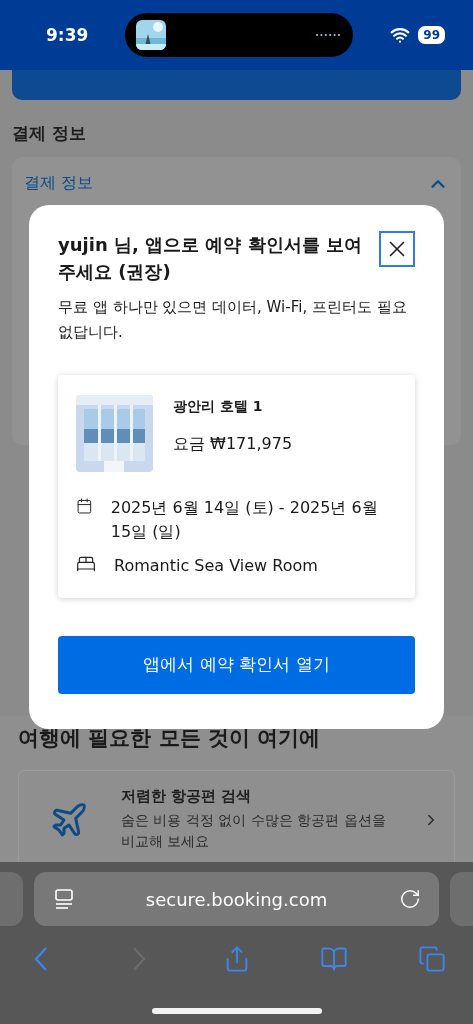 The height and width of the screenshot is (1024, 473). I want to click on close-button, so click(397, 249).